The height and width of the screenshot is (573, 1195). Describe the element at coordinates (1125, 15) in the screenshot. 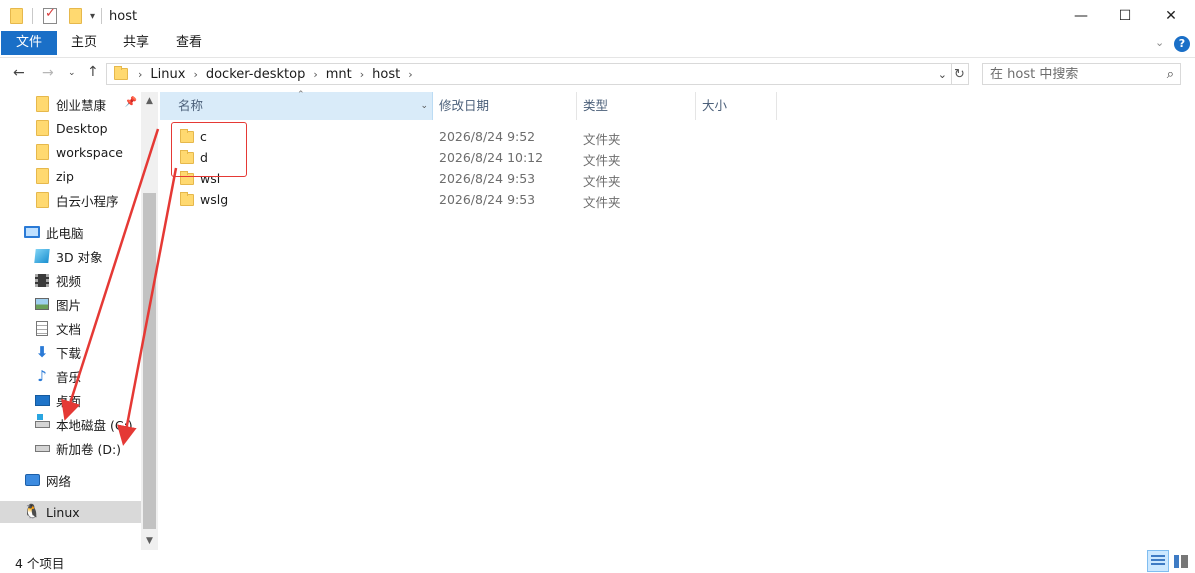

I see `maximize-button: ☐` at that location.